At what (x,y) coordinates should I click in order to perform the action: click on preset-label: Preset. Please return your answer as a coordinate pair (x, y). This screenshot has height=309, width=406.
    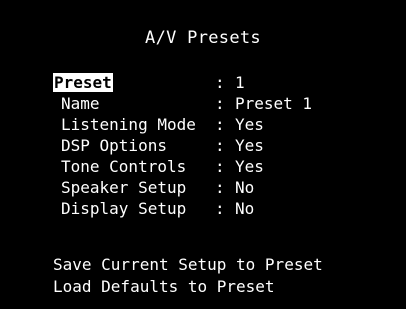
    Looking at the image, I should click on (83, 82).